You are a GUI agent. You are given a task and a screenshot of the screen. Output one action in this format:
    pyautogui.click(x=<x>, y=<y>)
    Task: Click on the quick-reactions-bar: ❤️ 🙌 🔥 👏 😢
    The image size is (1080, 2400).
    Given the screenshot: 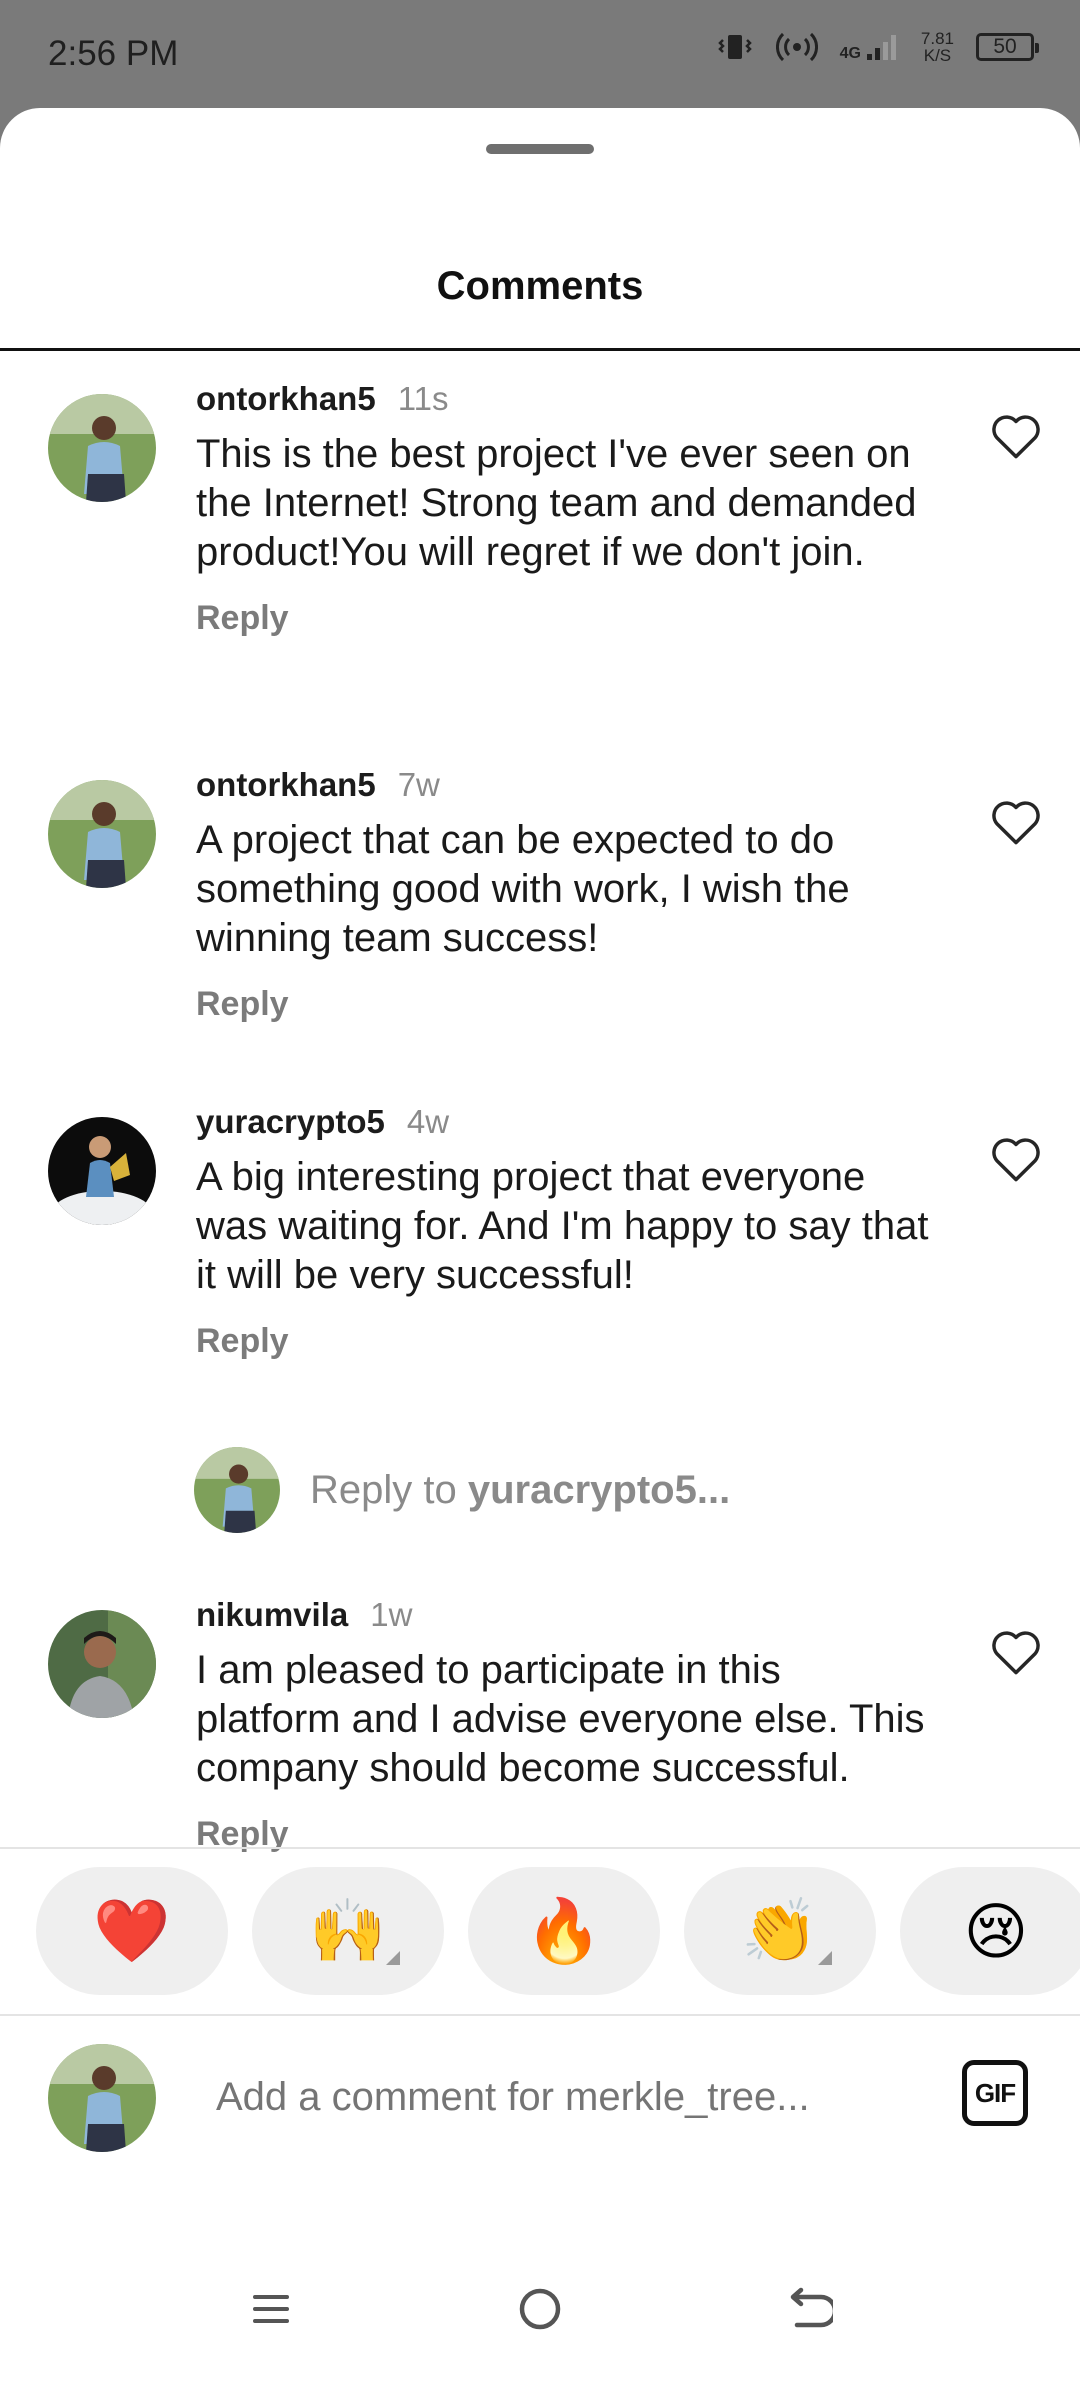 What is the action you would take?
    pyautogui.click(x=558, y=1931)
    